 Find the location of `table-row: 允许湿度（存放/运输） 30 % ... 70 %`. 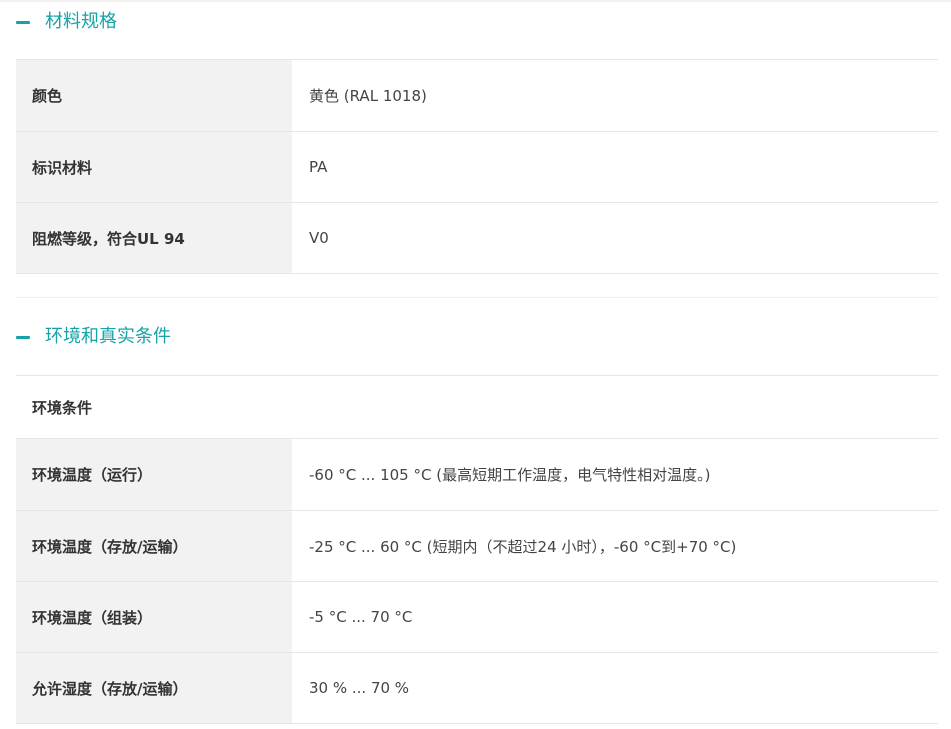

table-row: 允许湿度（存放/运输） 30 % ... 70 % is located at coordinates (477, 688).